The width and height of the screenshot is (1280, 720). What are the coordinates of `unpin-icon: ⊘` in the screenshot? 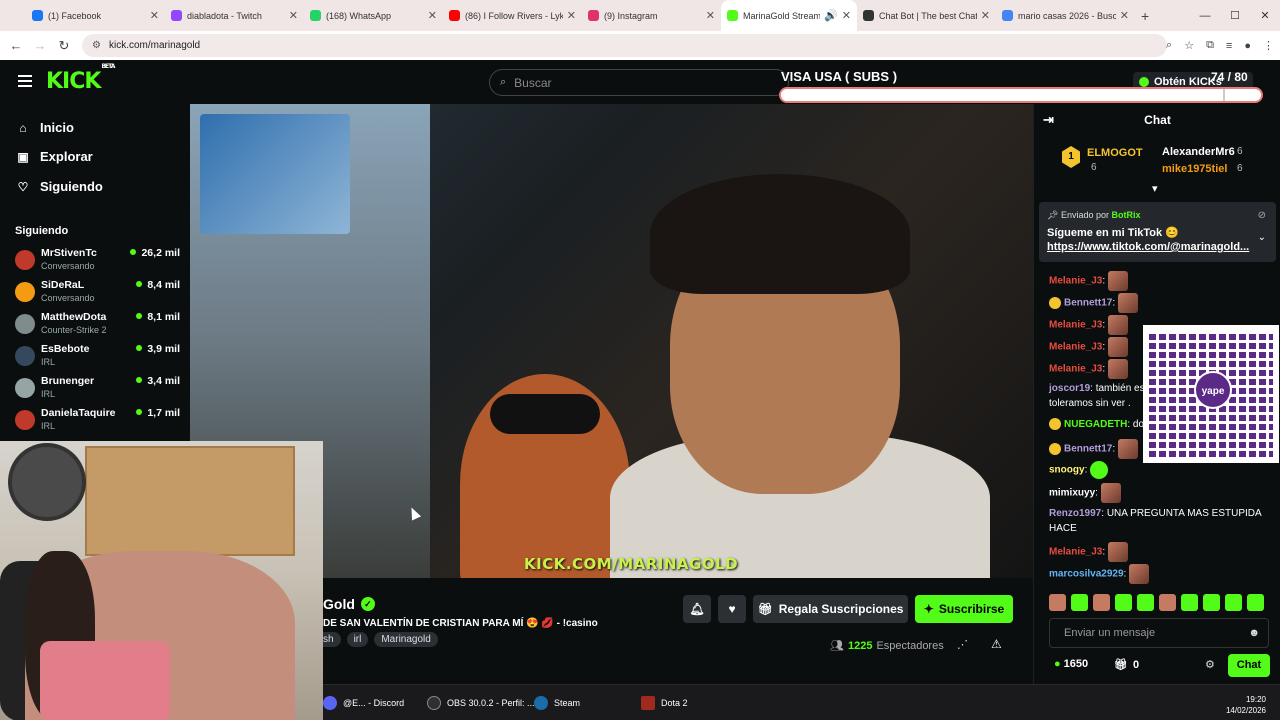 It's located at (1262, 215).